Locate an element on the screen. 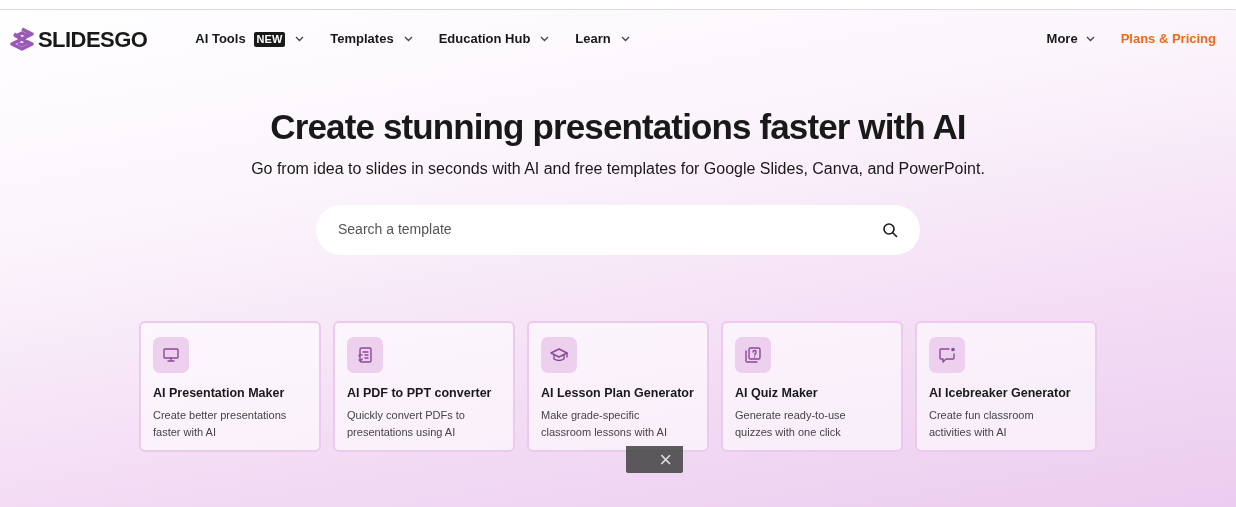 The height and width of the screenshot is (507, 1236). tool-title: AI PDF to PPT converter is located at coordinates (420, 393).